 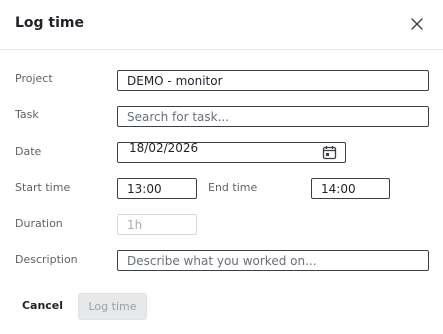 I want to click on date-value: 18/02/2026, so click(x=164, y=148).